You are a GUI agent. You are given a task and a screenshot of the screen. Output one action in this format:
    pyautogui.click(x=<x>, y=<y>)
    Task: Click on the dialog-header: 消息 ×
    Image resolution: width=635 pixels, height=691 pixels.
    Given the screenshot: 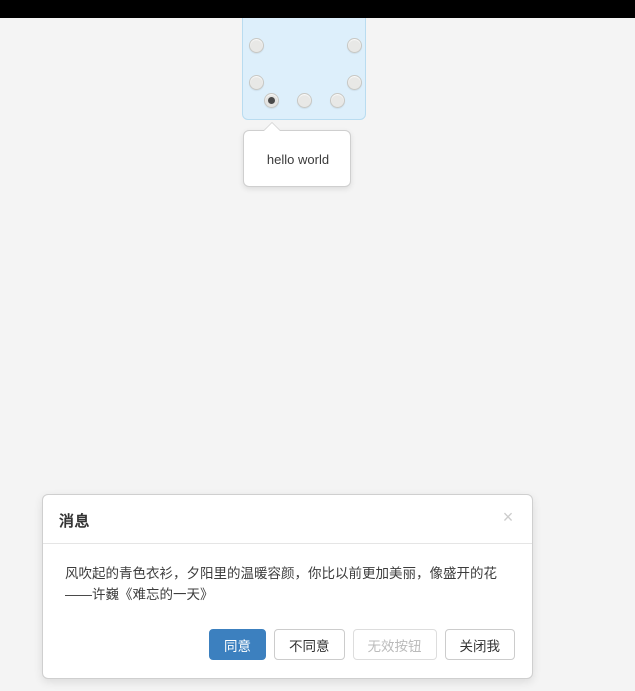 What is the action you would take?
    pyautogui.click(x=287, y=519)
    